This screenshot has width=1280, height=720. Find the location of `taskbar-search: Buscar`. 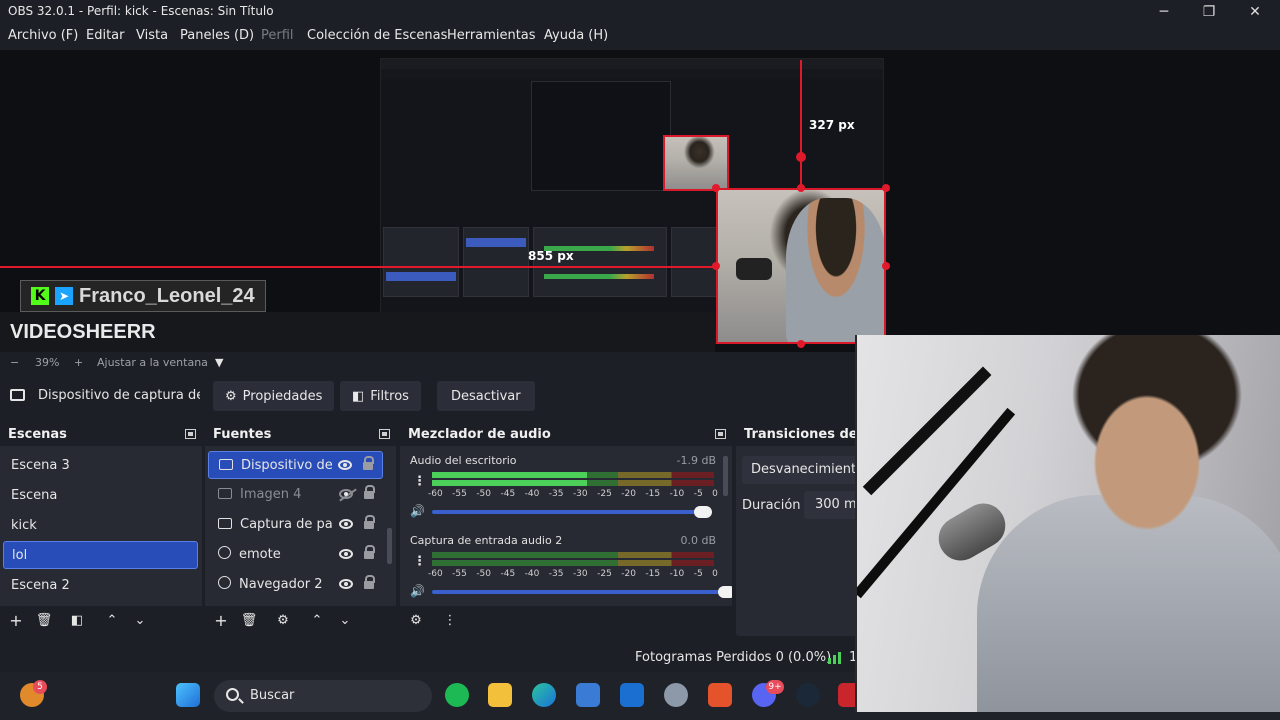

taskbar-search: Buscar is located at coordinates (323, 696).